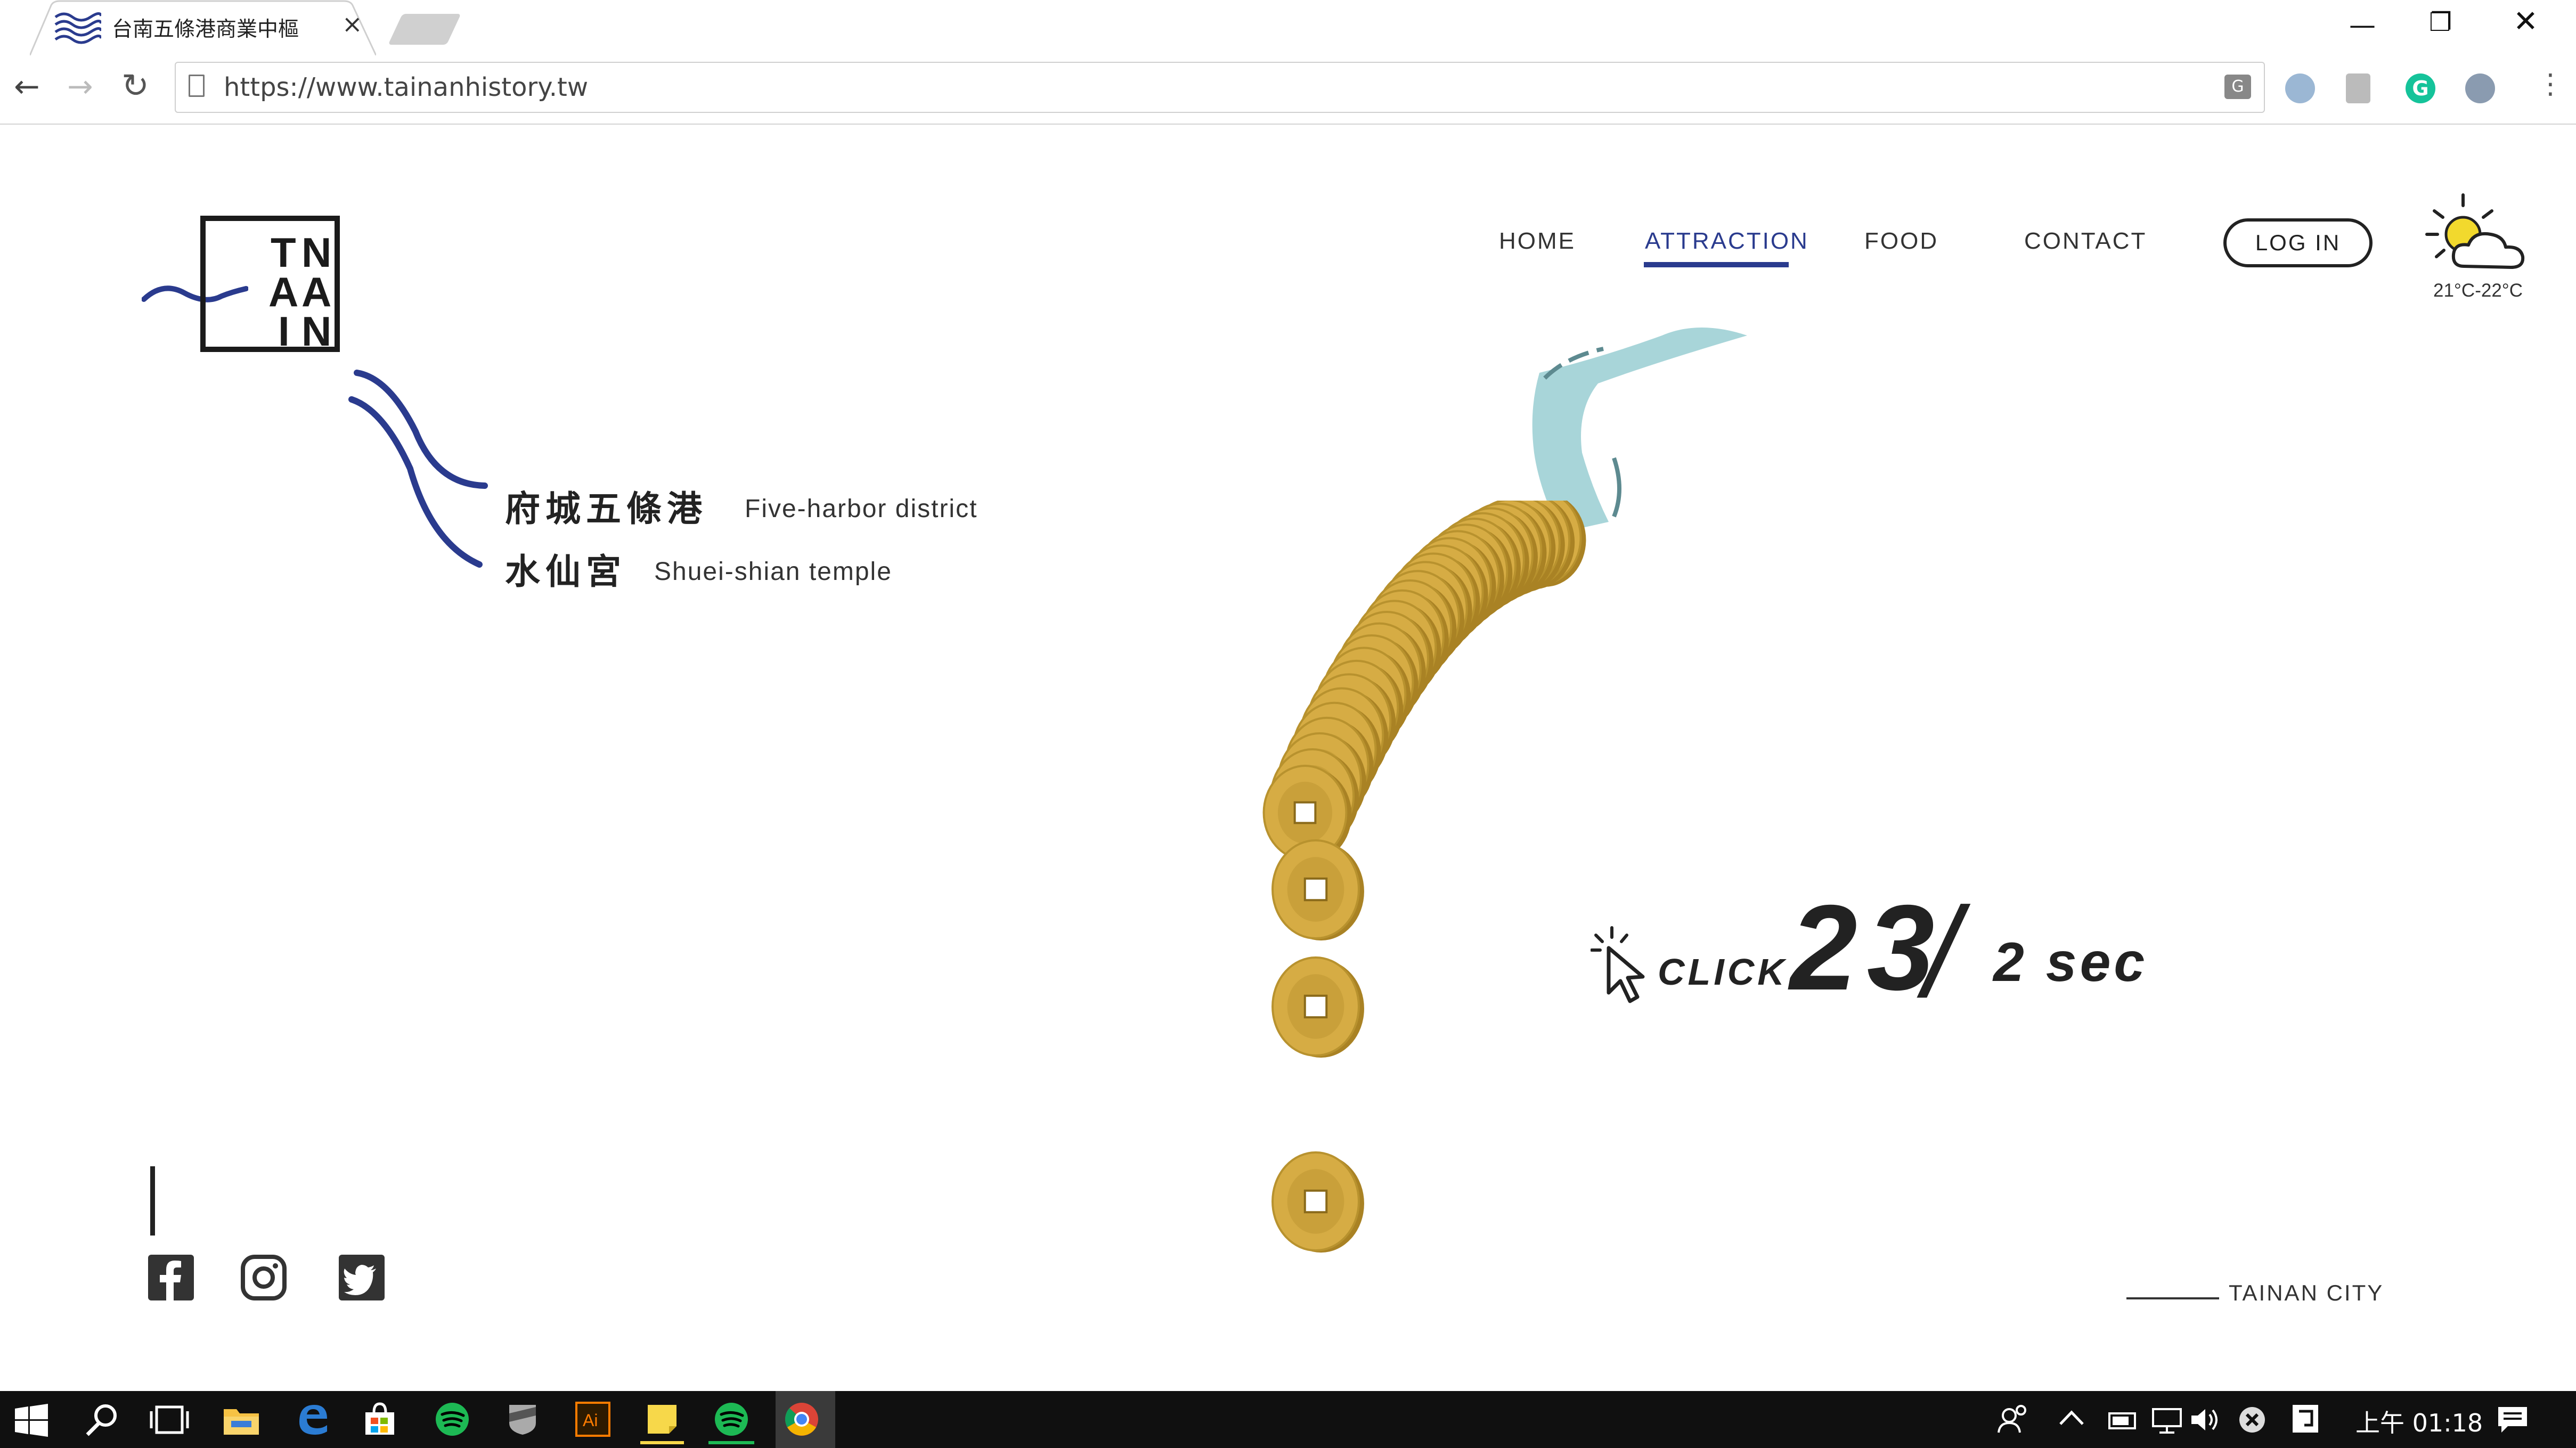  I want to click on logo-letter: I, so click(284, 331).